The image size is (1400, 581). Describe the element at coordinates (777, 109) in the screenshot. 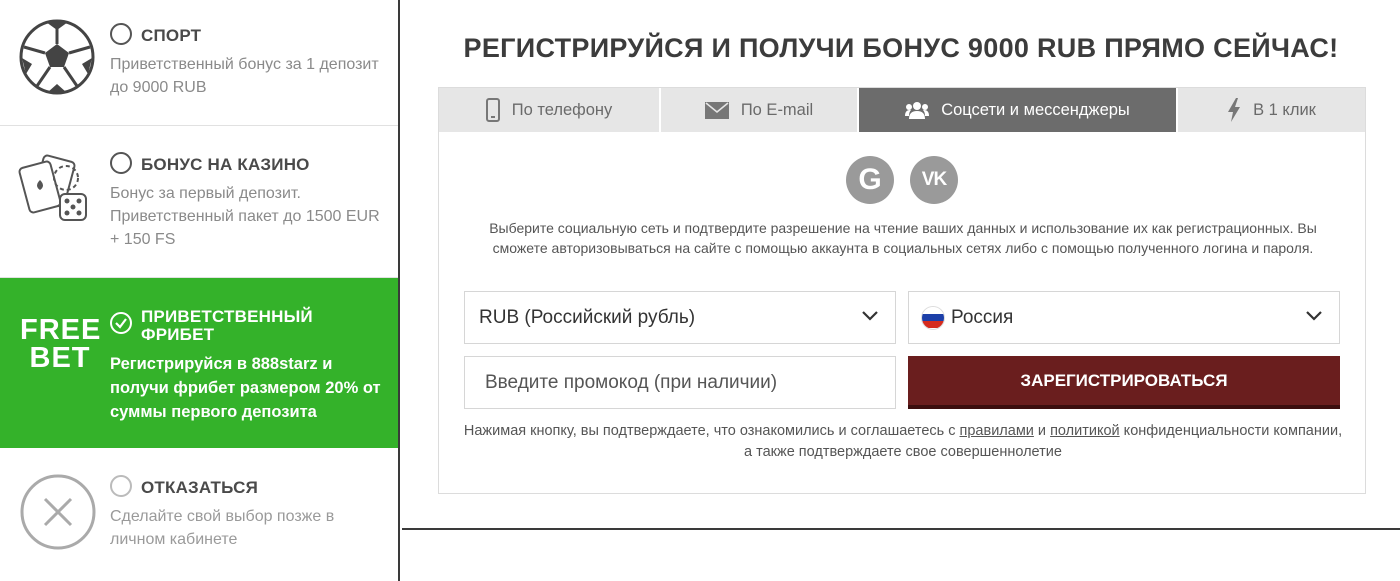

I see `tab-email-label: По E-mail` at that location.